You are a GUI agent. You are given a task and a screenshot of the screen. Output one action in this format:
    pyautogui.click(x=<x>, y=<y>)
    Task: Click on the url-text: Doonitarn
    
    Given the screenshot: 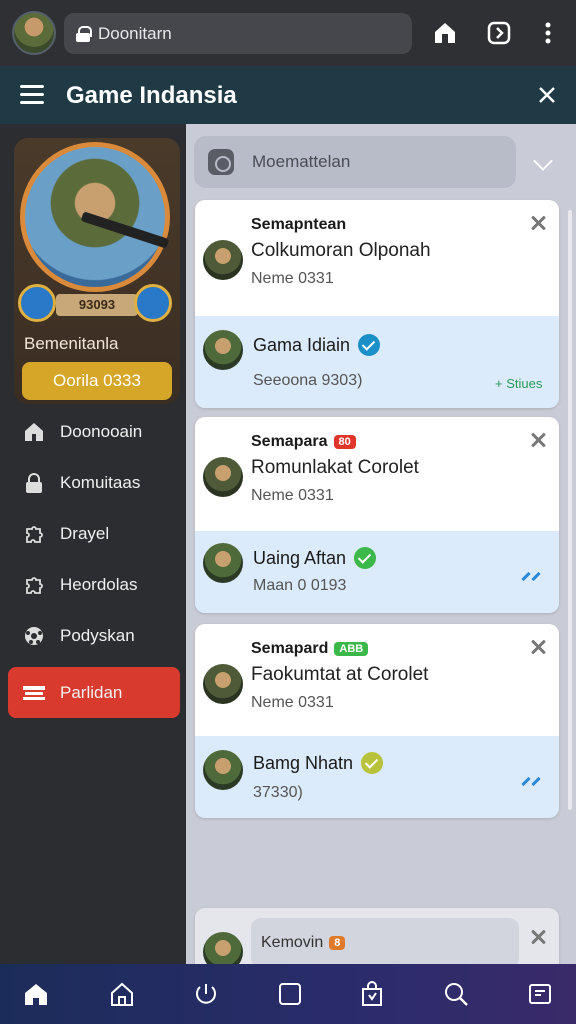 What is the action you would take?
    pyautogui.click(x=135, y=33)
    